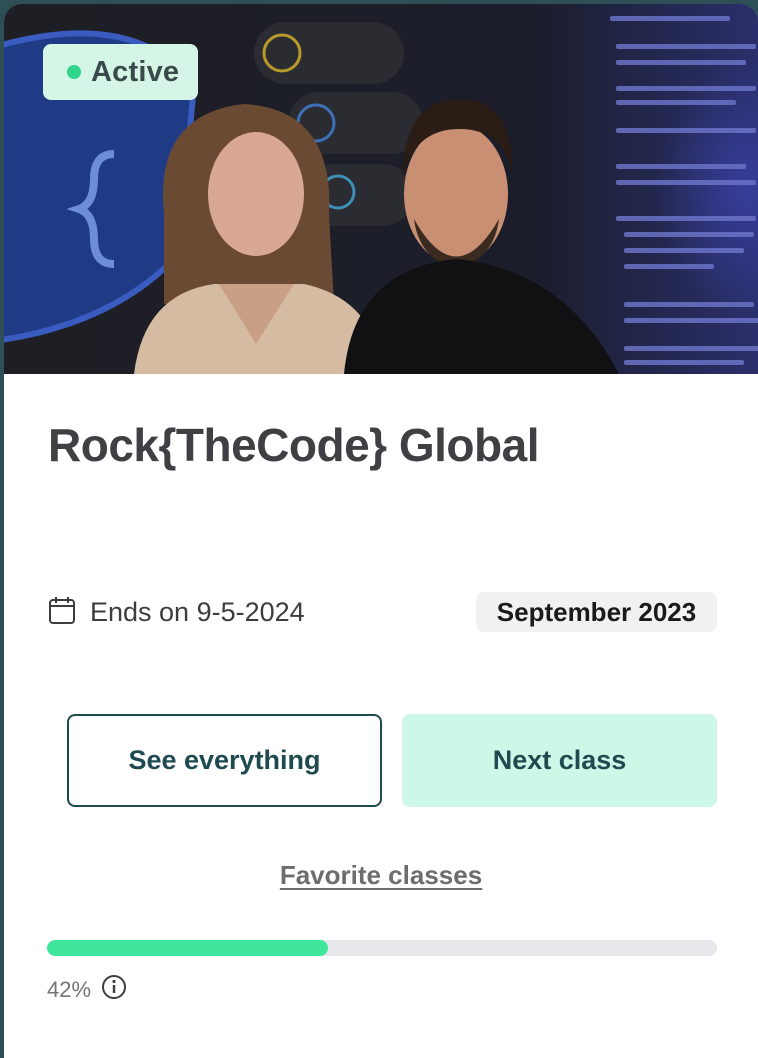 Image resolution: width=758 pixels, height=1058 pixels. I want to click on status-dot-icon, so click(74, 72).